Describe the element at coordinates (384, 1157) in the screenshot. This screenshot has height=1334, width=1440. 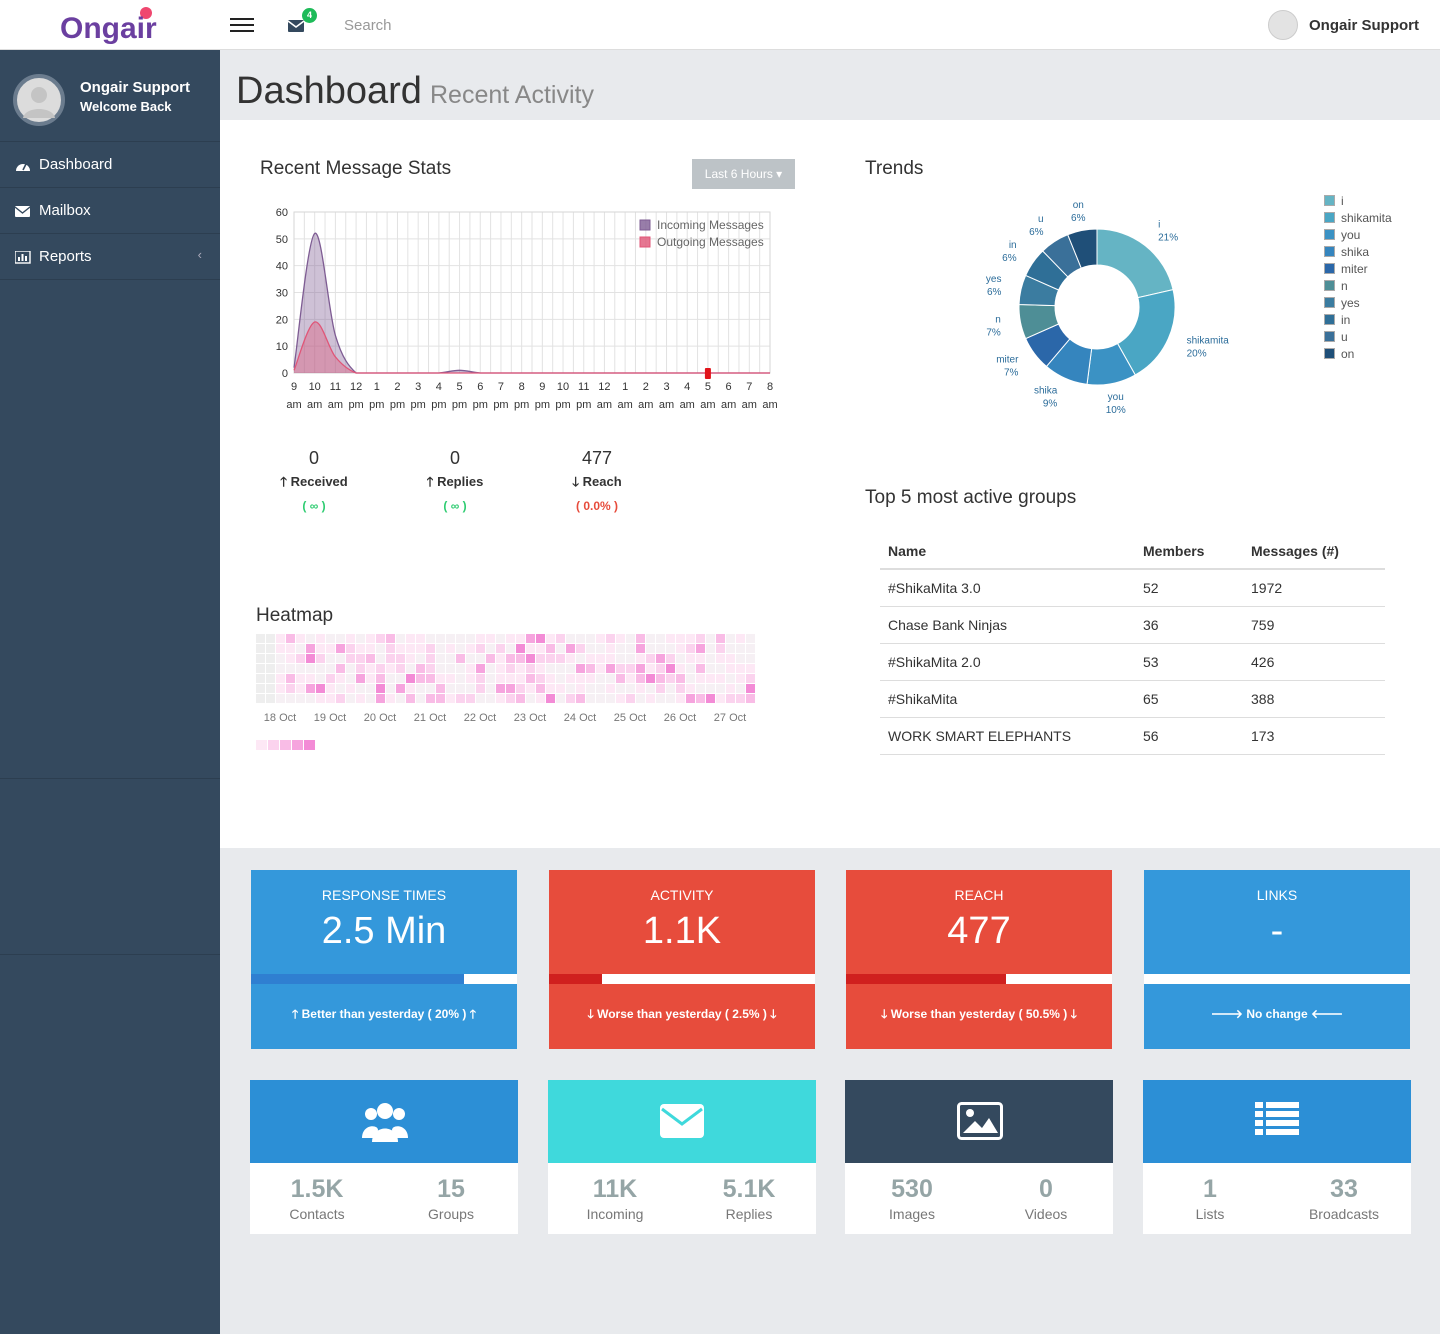
I see `card-contacts-groups: 1.5K Contacts 15 Groups` at that location.